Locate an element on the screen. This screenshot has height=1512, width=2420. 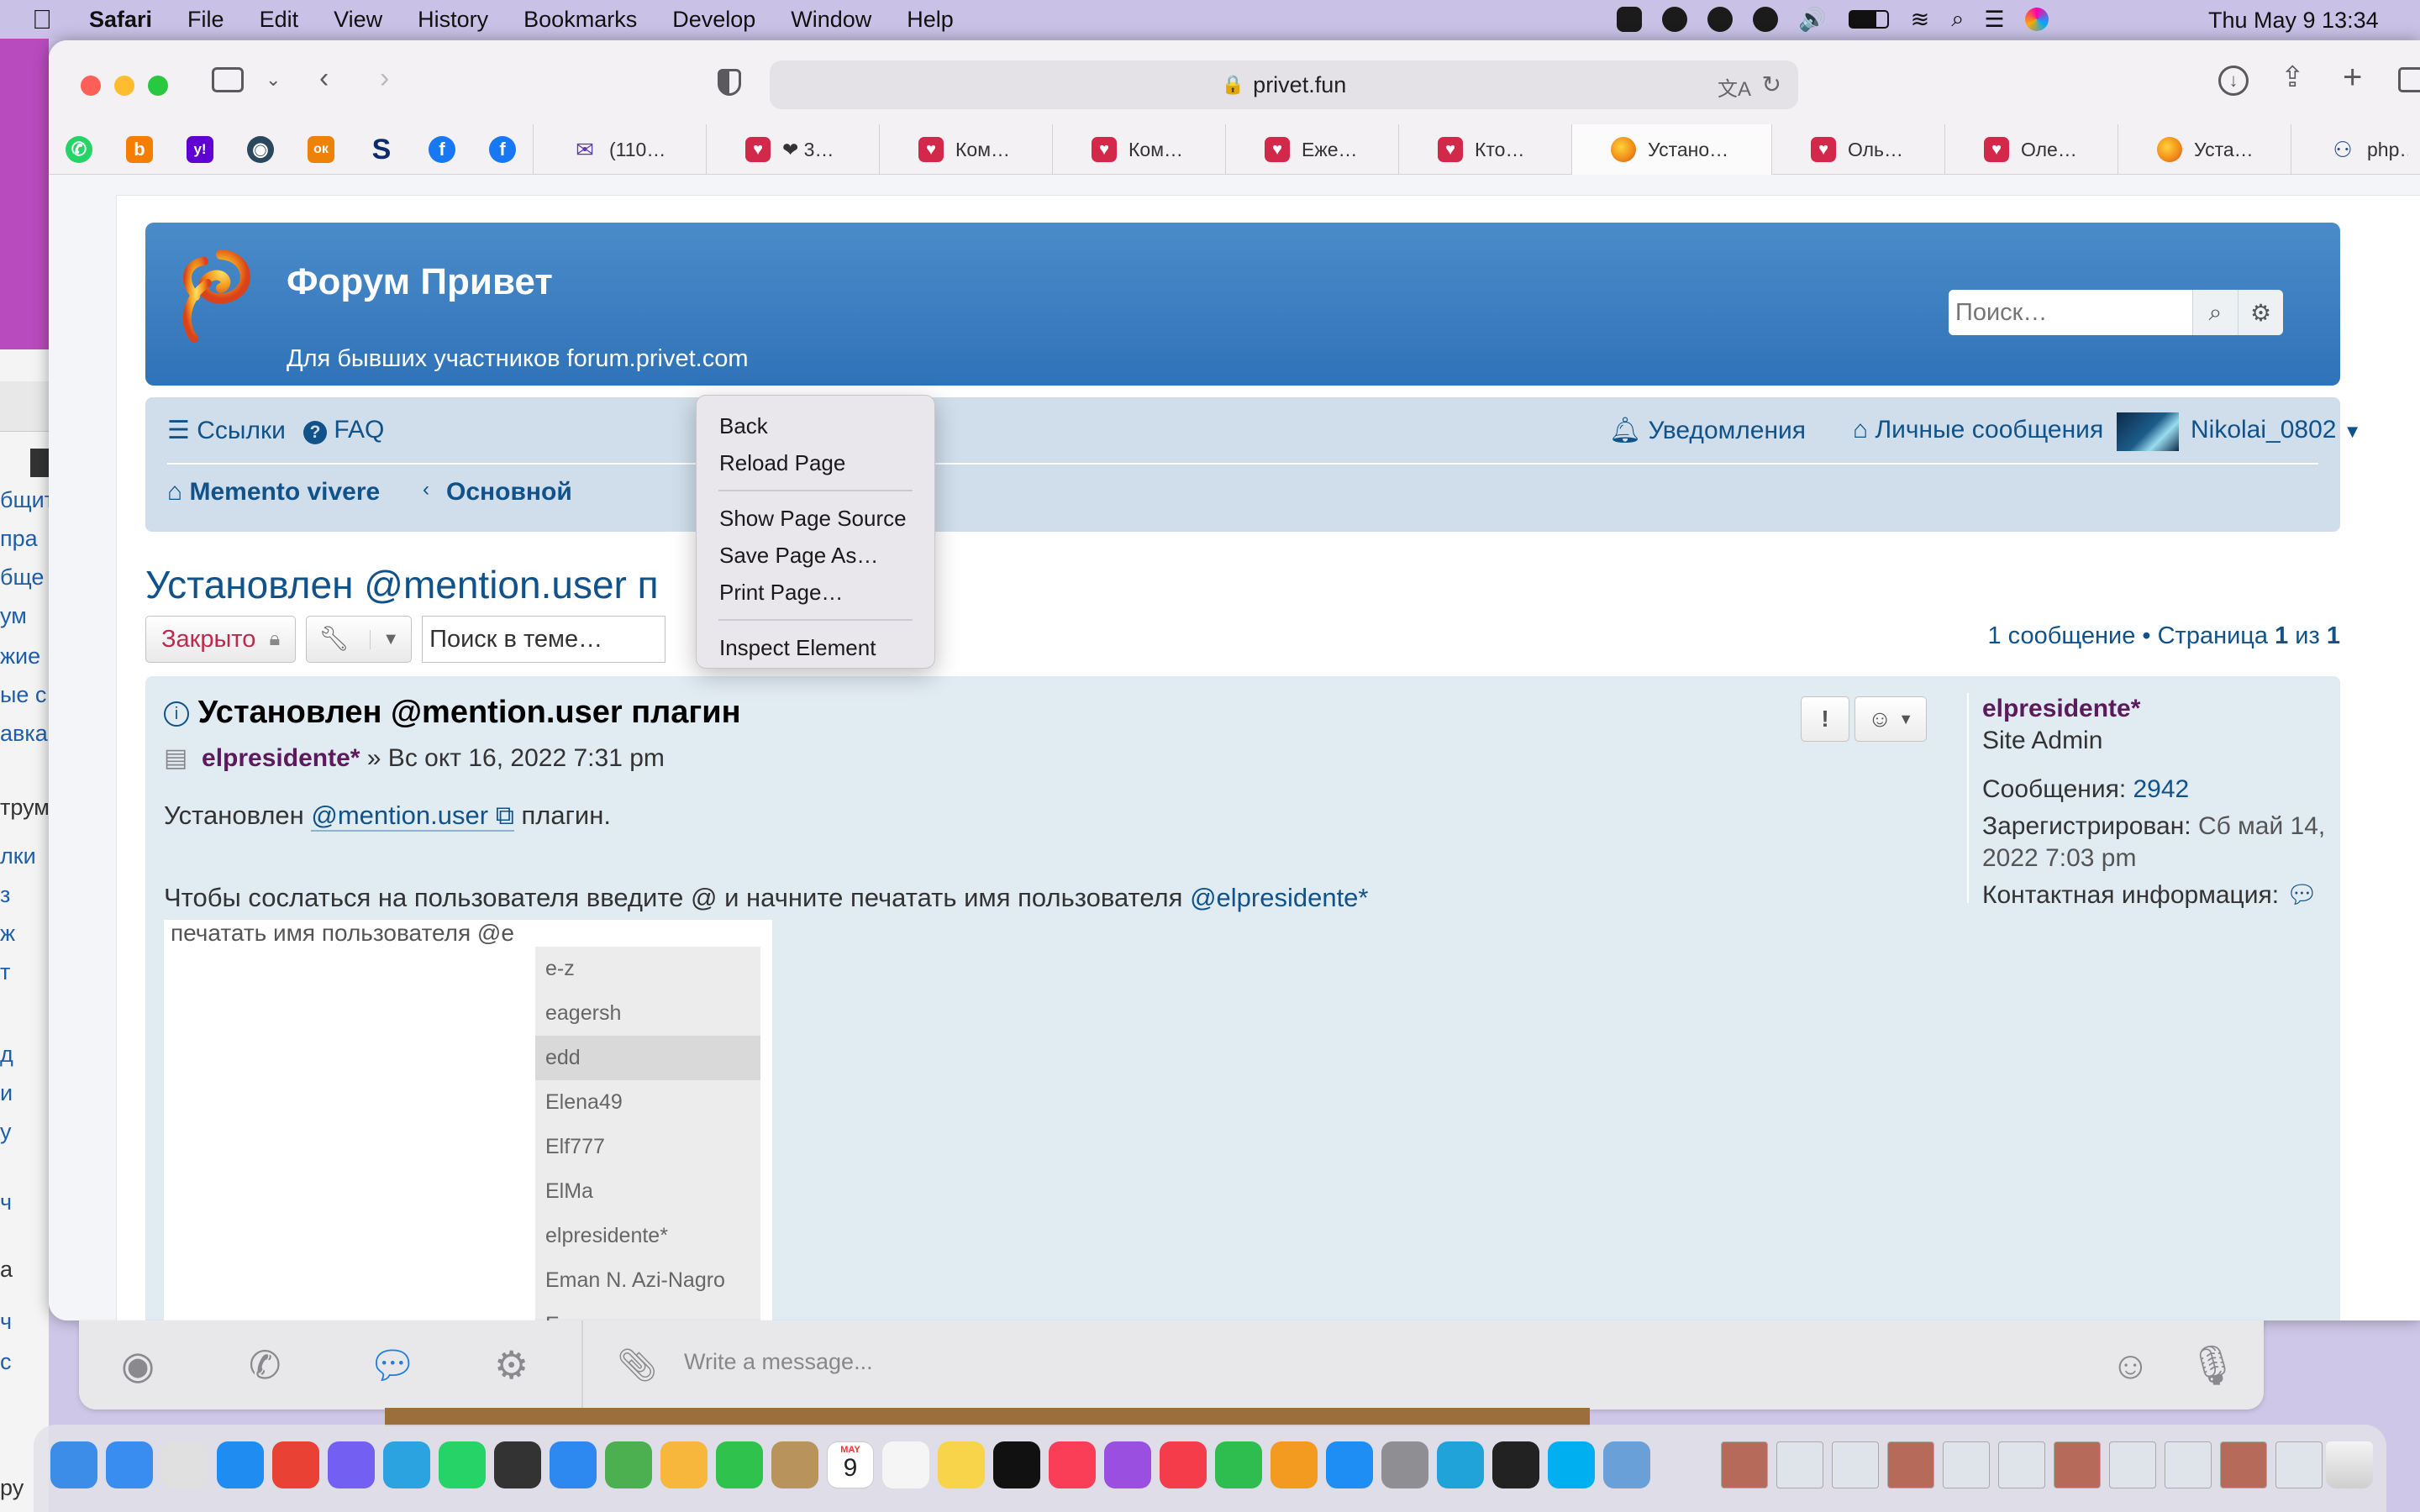
reload-icon: ↻ is located at coordinates (1771, 84).